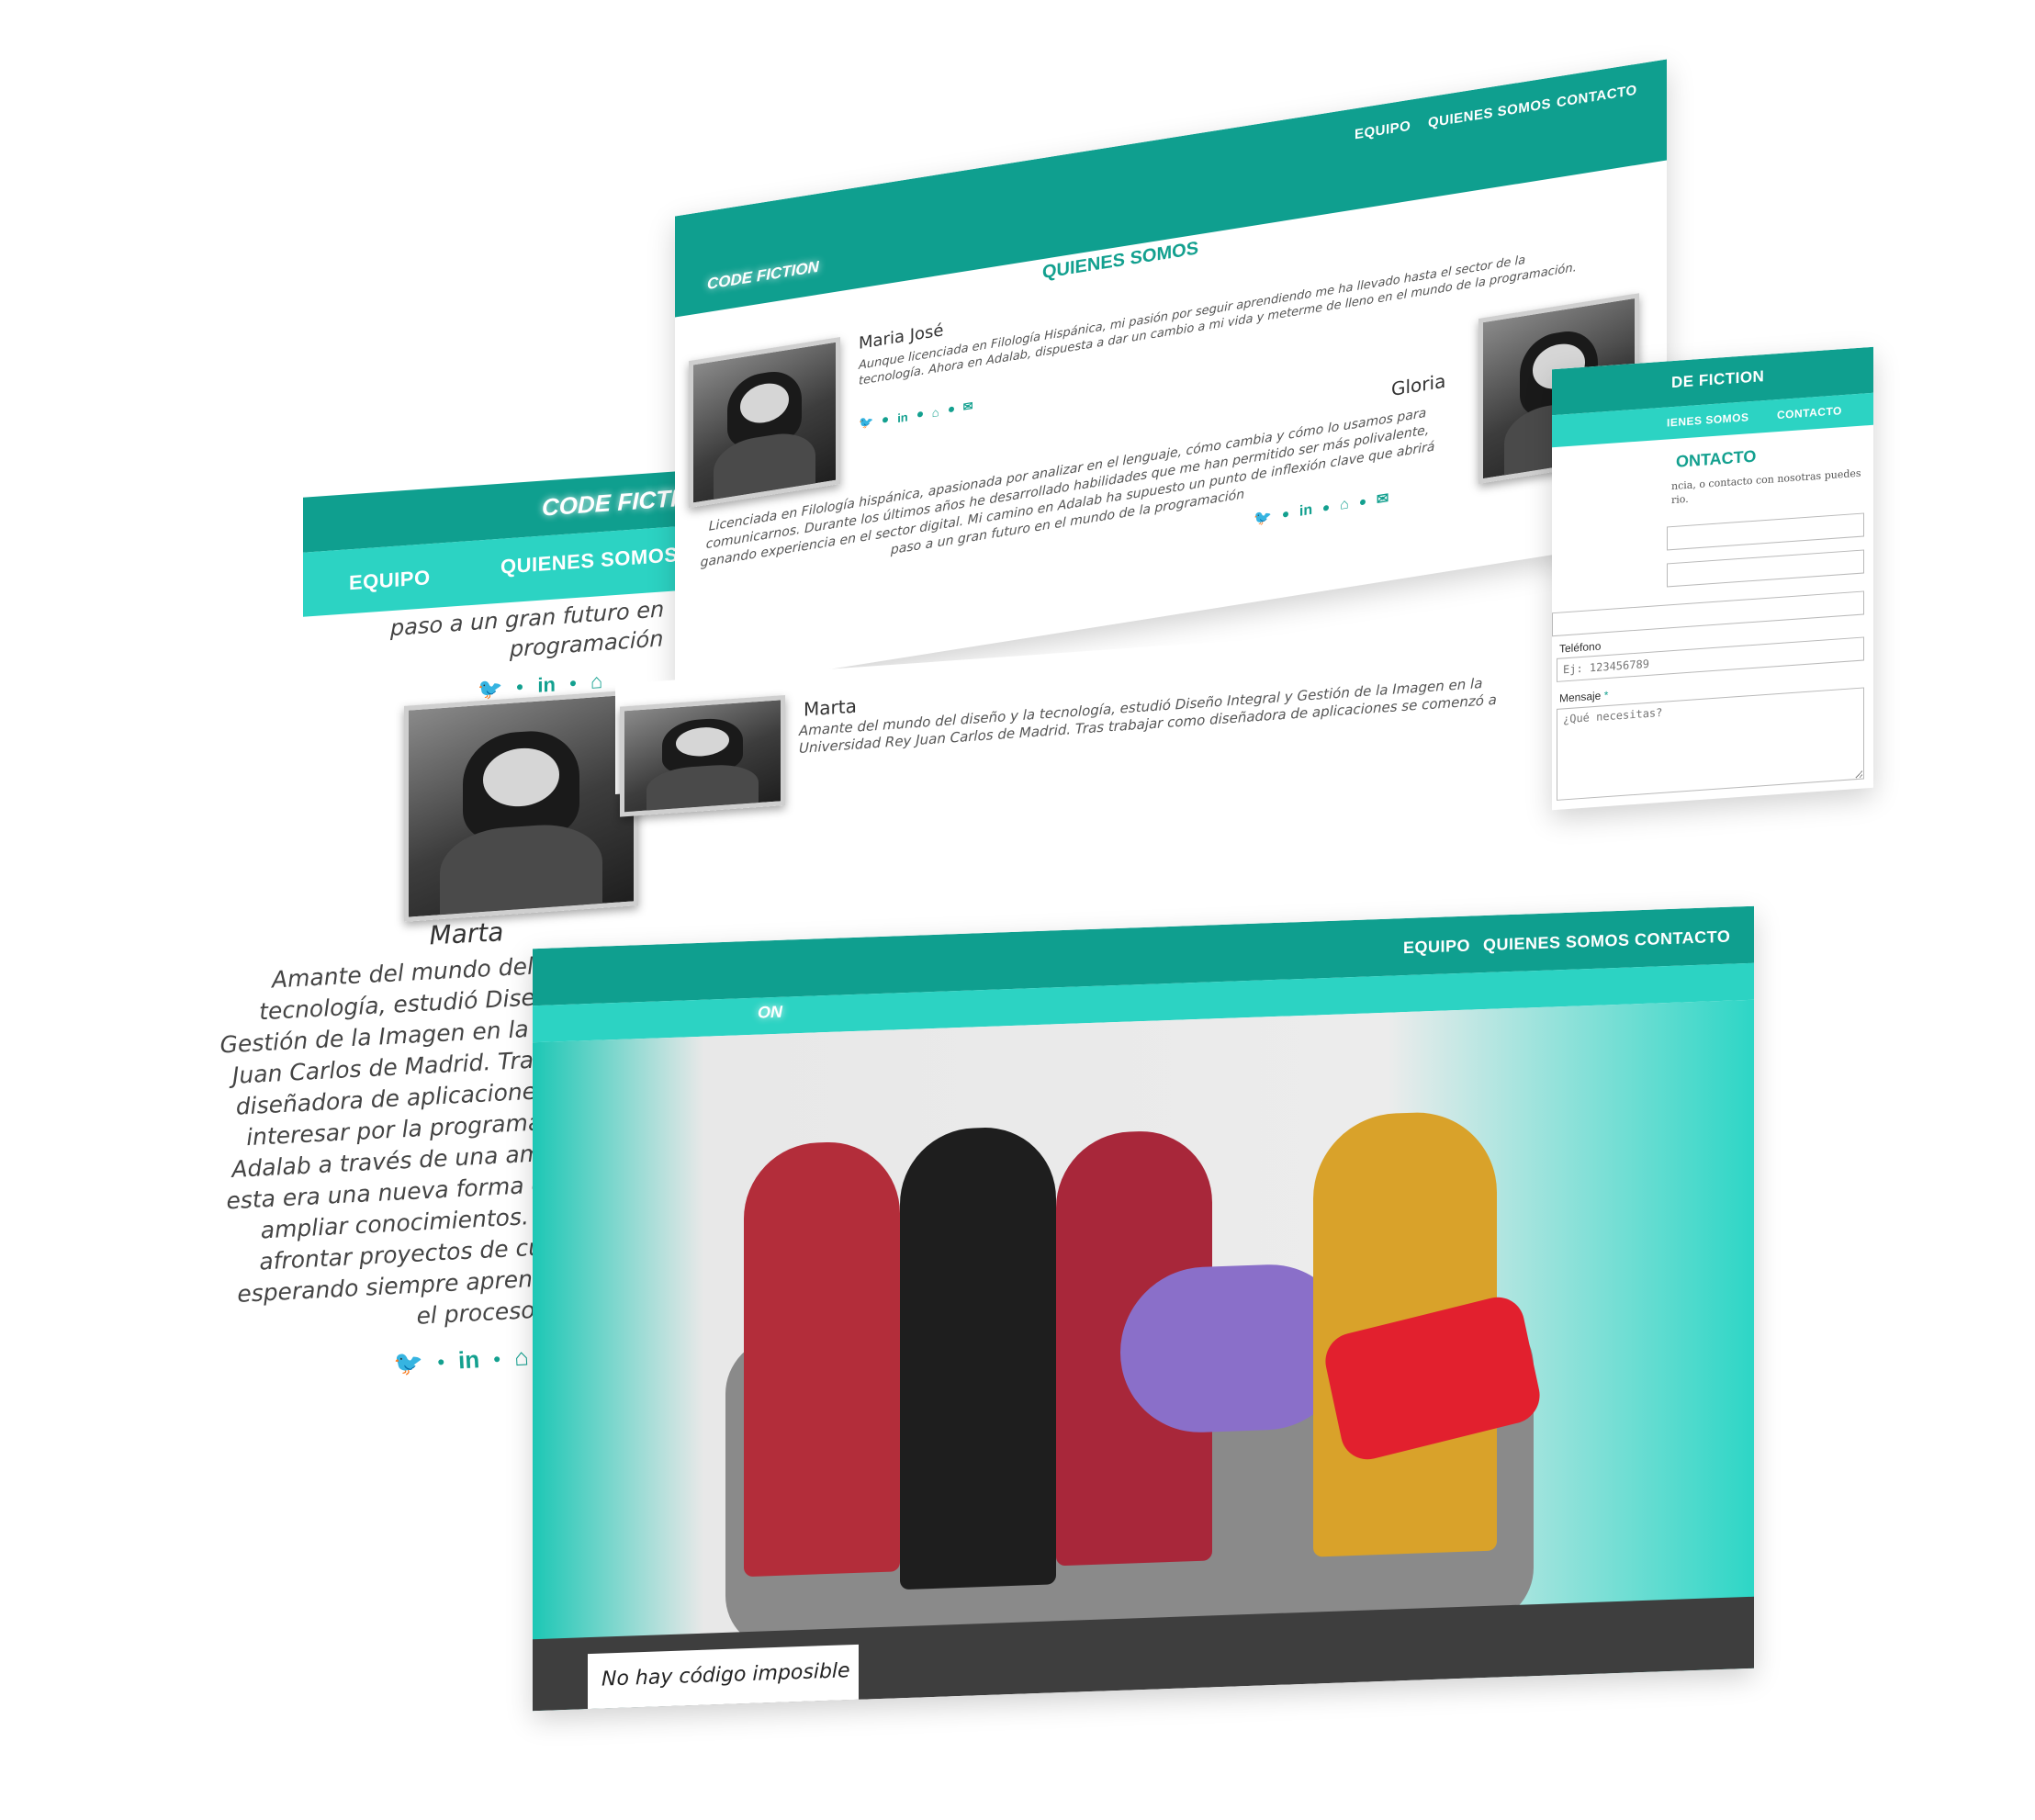 The image size is (2035, 1820). I want to click on company-field, so click(1708, 613).